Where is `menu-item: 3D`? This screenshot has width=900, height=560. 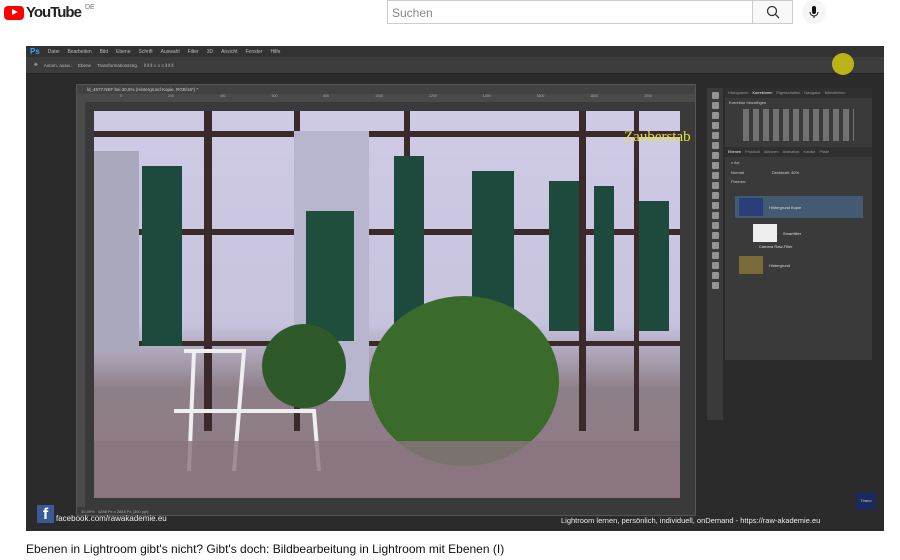
menu-item: 3D is located at coordinates (210, 51).